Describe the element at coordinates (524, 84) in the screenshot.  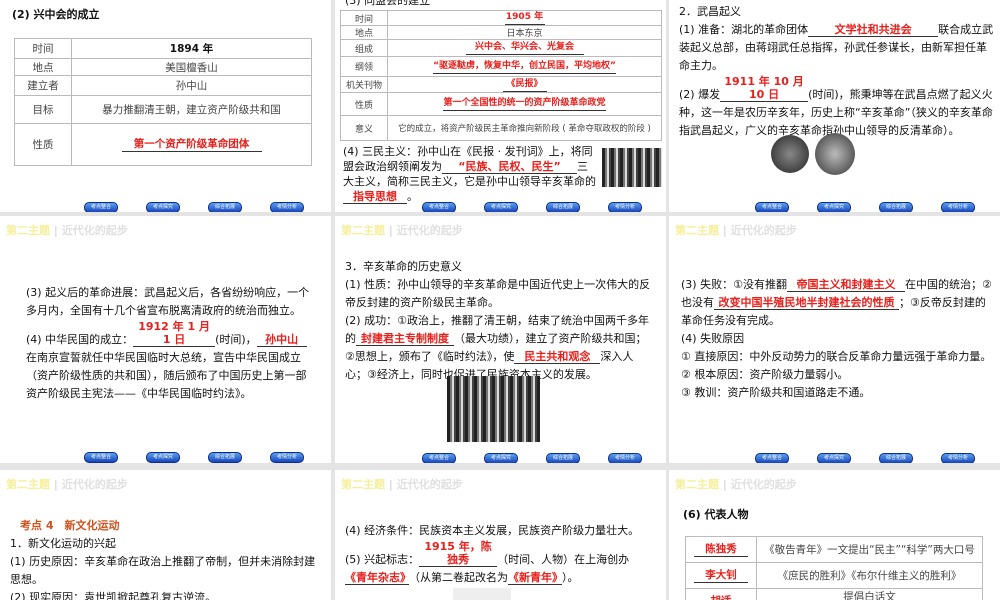
I see `cell: 《民报》` at that location.